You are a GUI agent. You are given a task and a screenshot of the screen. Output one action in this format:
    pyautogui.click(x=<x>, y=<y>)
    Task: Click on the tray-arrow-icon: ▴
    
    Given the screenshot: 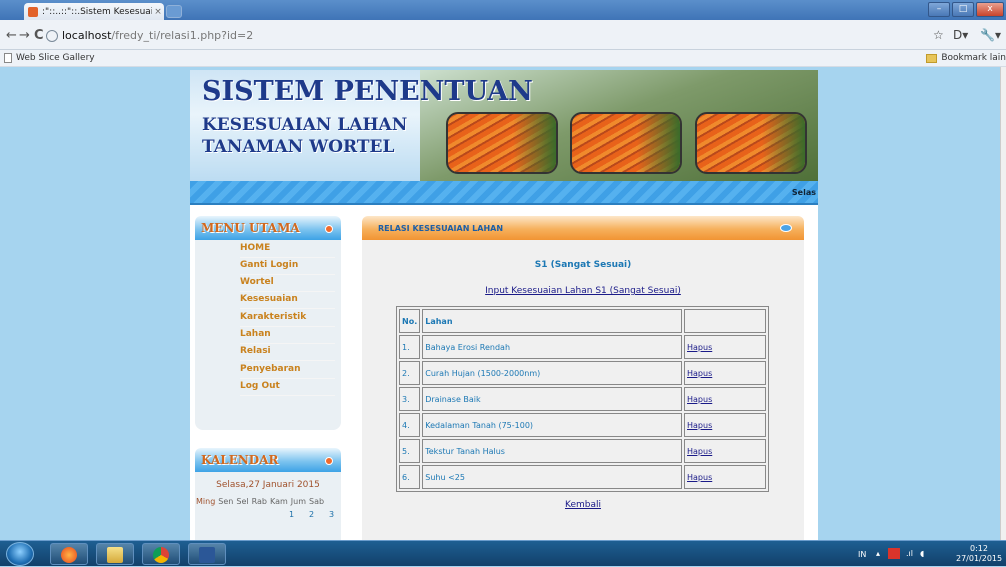 What is the action you would take?
    pyautogui.click(x=878, y=553)
    